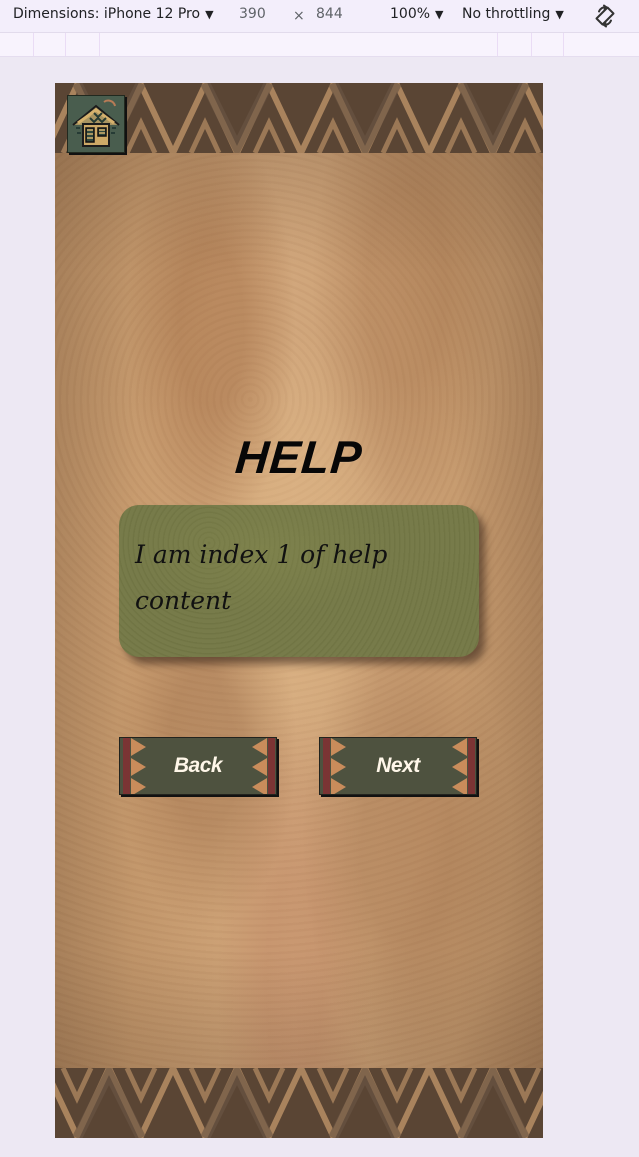  I want to click on throttling-value: No throttling, so click(506, 14).